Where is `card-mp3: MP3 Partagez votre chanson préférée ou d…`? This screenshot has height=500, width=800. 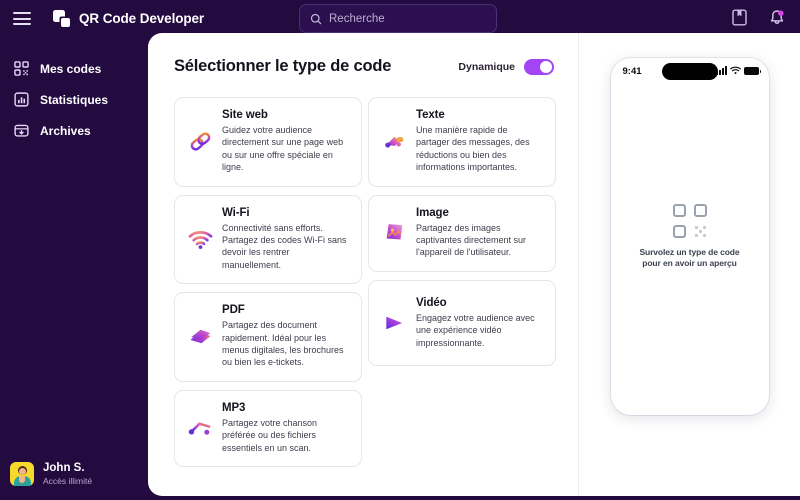
card-mp3: MP3 Partagez votre chanson préférée ou d… is located at coordinates (268, 428).